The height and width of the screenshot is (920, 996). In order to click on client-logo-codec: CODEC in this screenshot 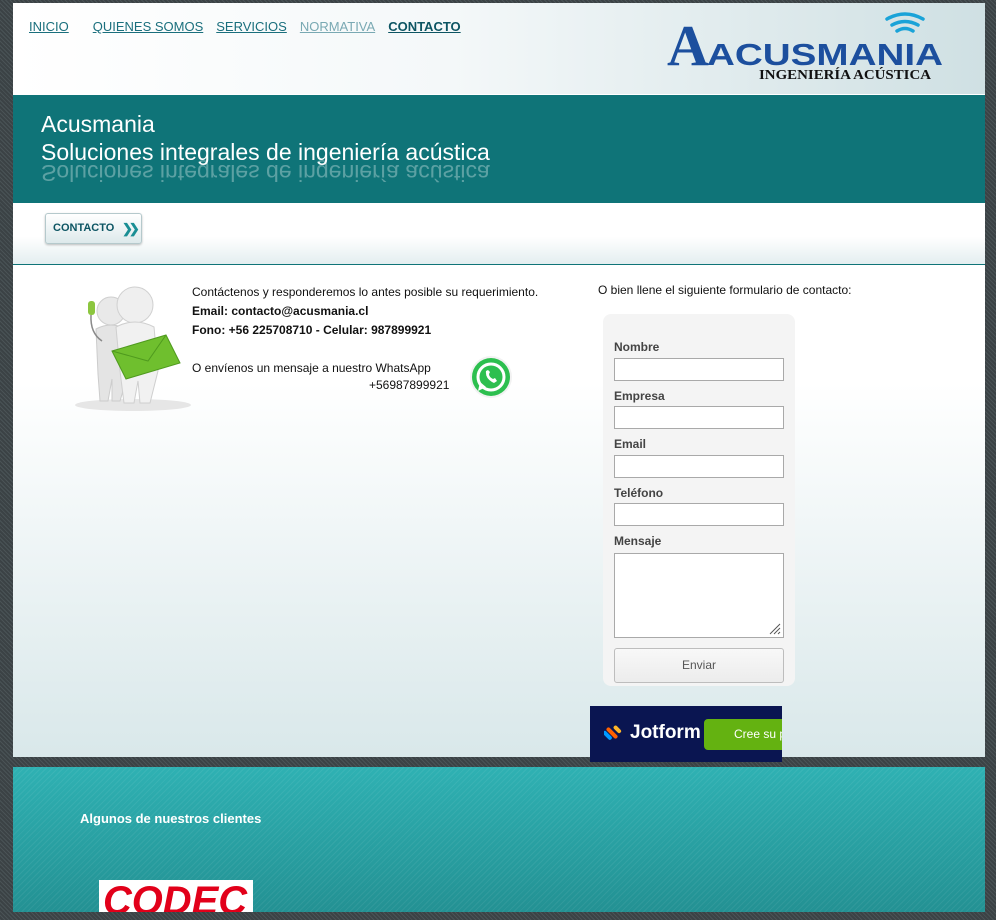, I will do `click(176, 896)`.